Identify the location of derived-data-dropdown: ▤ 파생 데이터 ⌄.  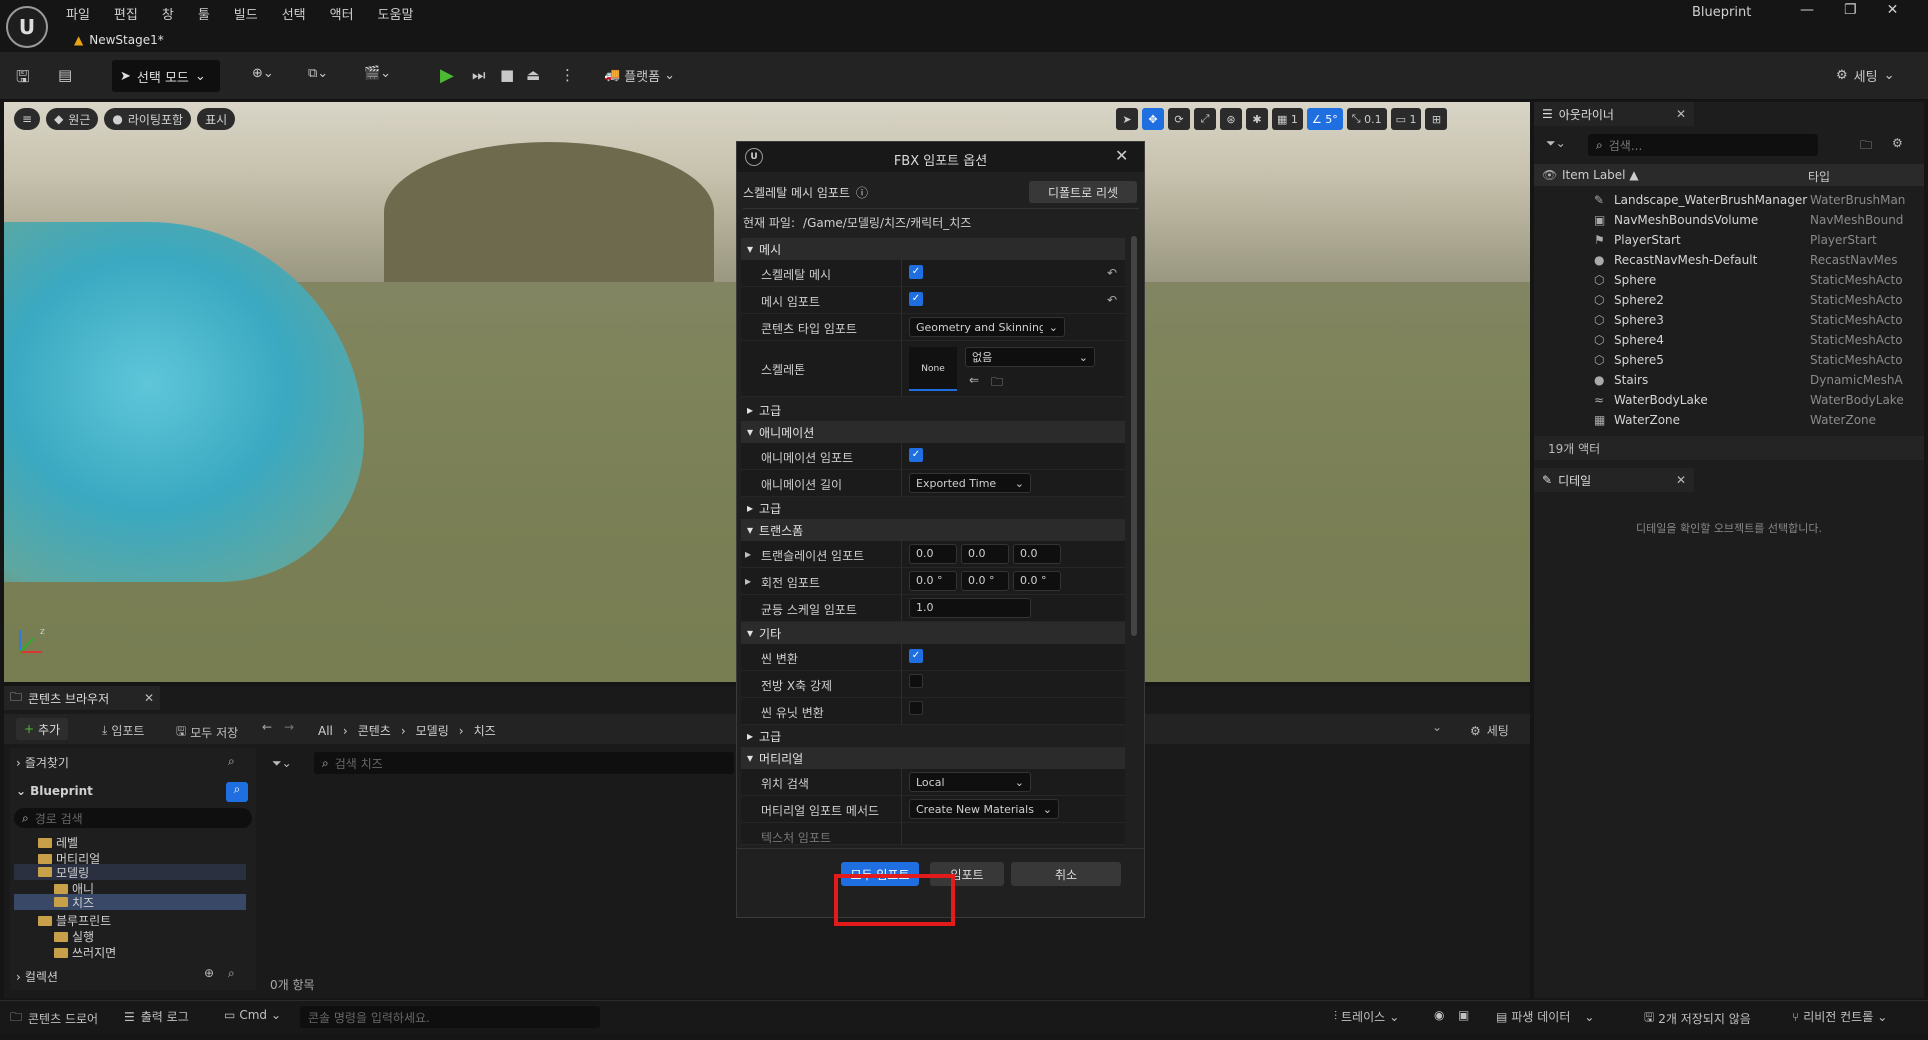
(1545, 1016).